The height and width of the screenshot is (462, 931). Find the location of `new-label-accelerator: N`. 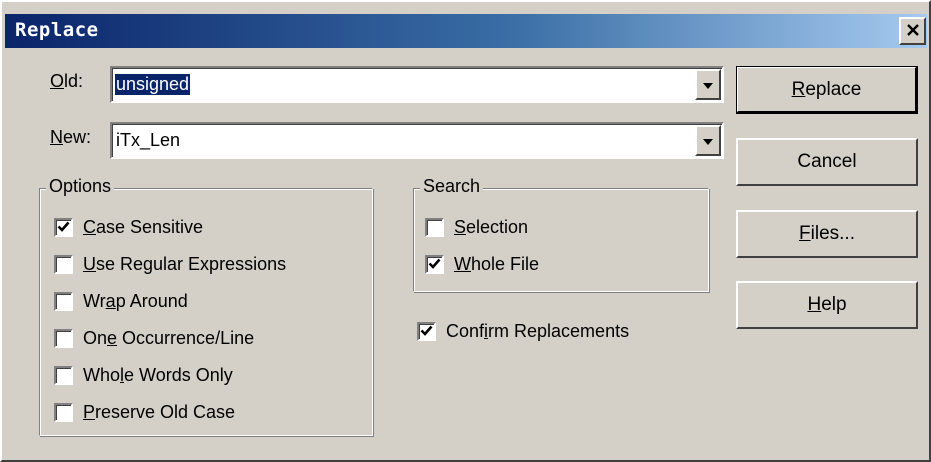

new-label-accelerator: N is located at coordinates (56, 137).